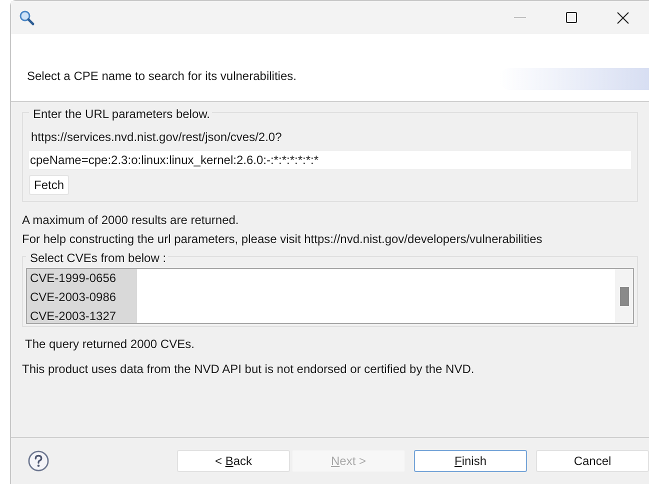 This screenshot has width=649, height=484. What do you see at coordinates (283, 239) in the screenshot?
I see `note-text: For help constructing the url parameters, please visit https://nvd.nist.gov/developers/vulnerabilities` at bounding box center [283, 239].